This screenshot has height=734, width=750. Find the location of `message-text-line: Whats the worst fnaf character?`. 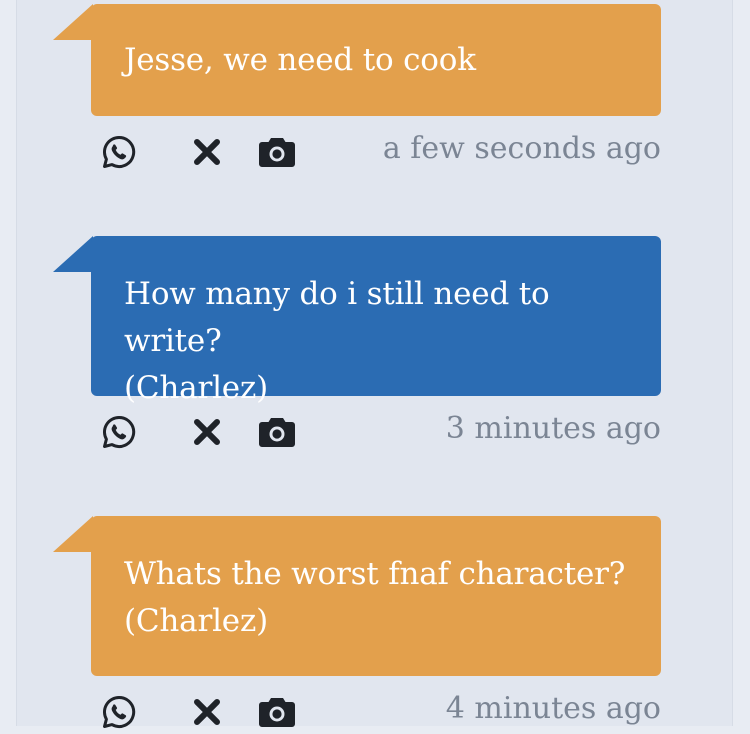

message-text-line: Whats the worst fnaf character? is located at coordinates (375, 574).